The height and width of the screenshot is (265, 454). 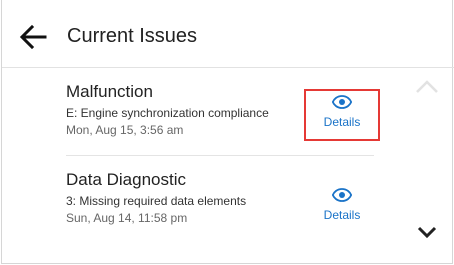 What do you see at coordinates (427, 86) in the screenshot?
I see `chevron-up-icon` at bounding box center [427, 86].